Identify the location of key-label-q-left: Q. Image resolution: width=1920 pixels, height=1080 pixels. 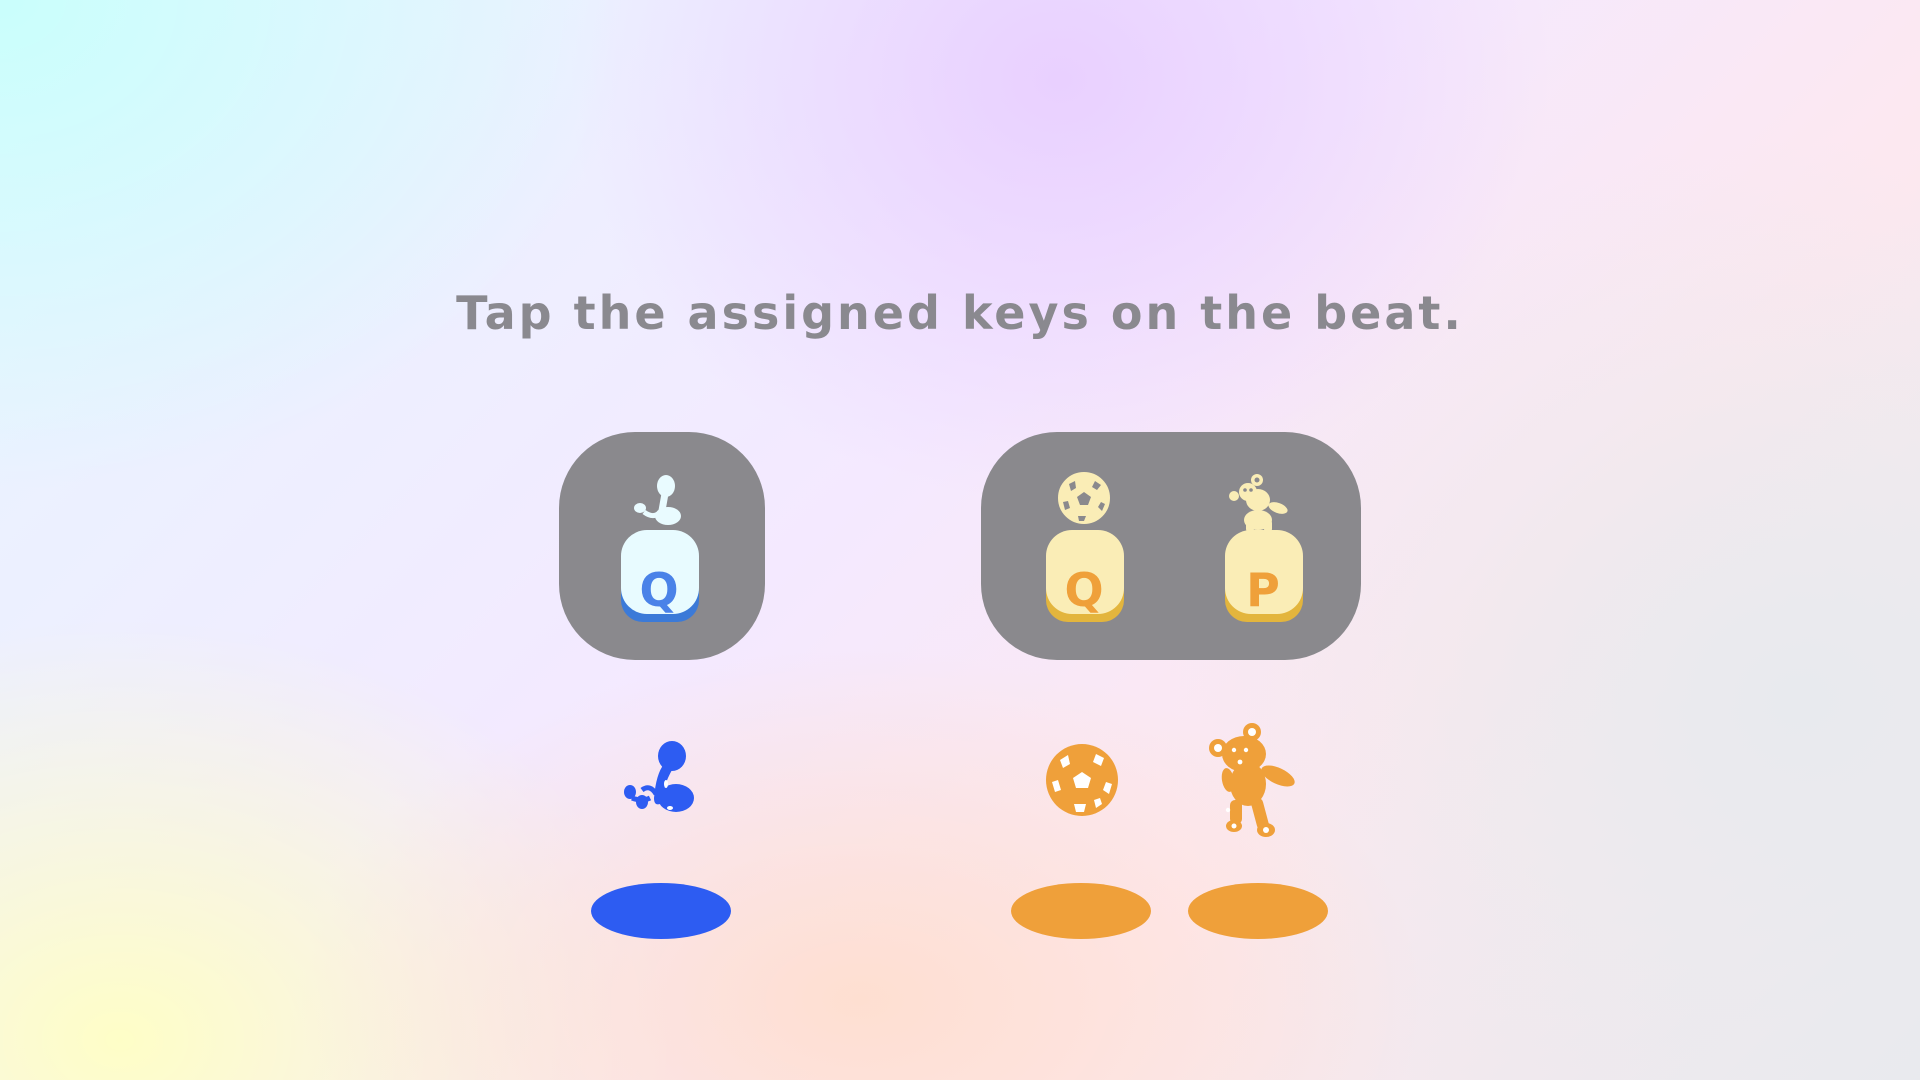
(659, 590).